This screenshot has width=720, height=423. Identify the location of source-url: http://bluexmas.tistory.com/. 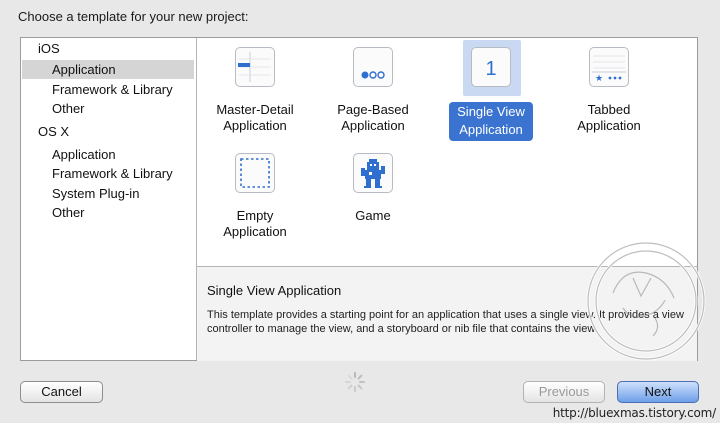
(634, 413).